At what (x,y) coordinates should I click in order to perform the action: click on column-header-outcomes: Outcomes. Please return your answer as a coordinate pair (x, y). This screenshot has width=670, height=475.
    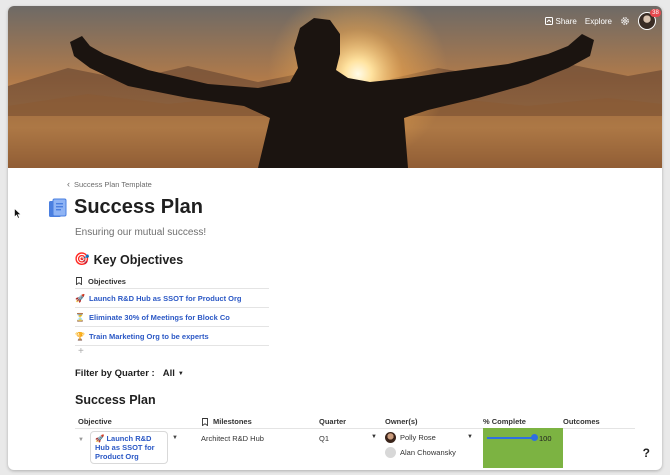
    Looking at the image, I should click on (599, 421).